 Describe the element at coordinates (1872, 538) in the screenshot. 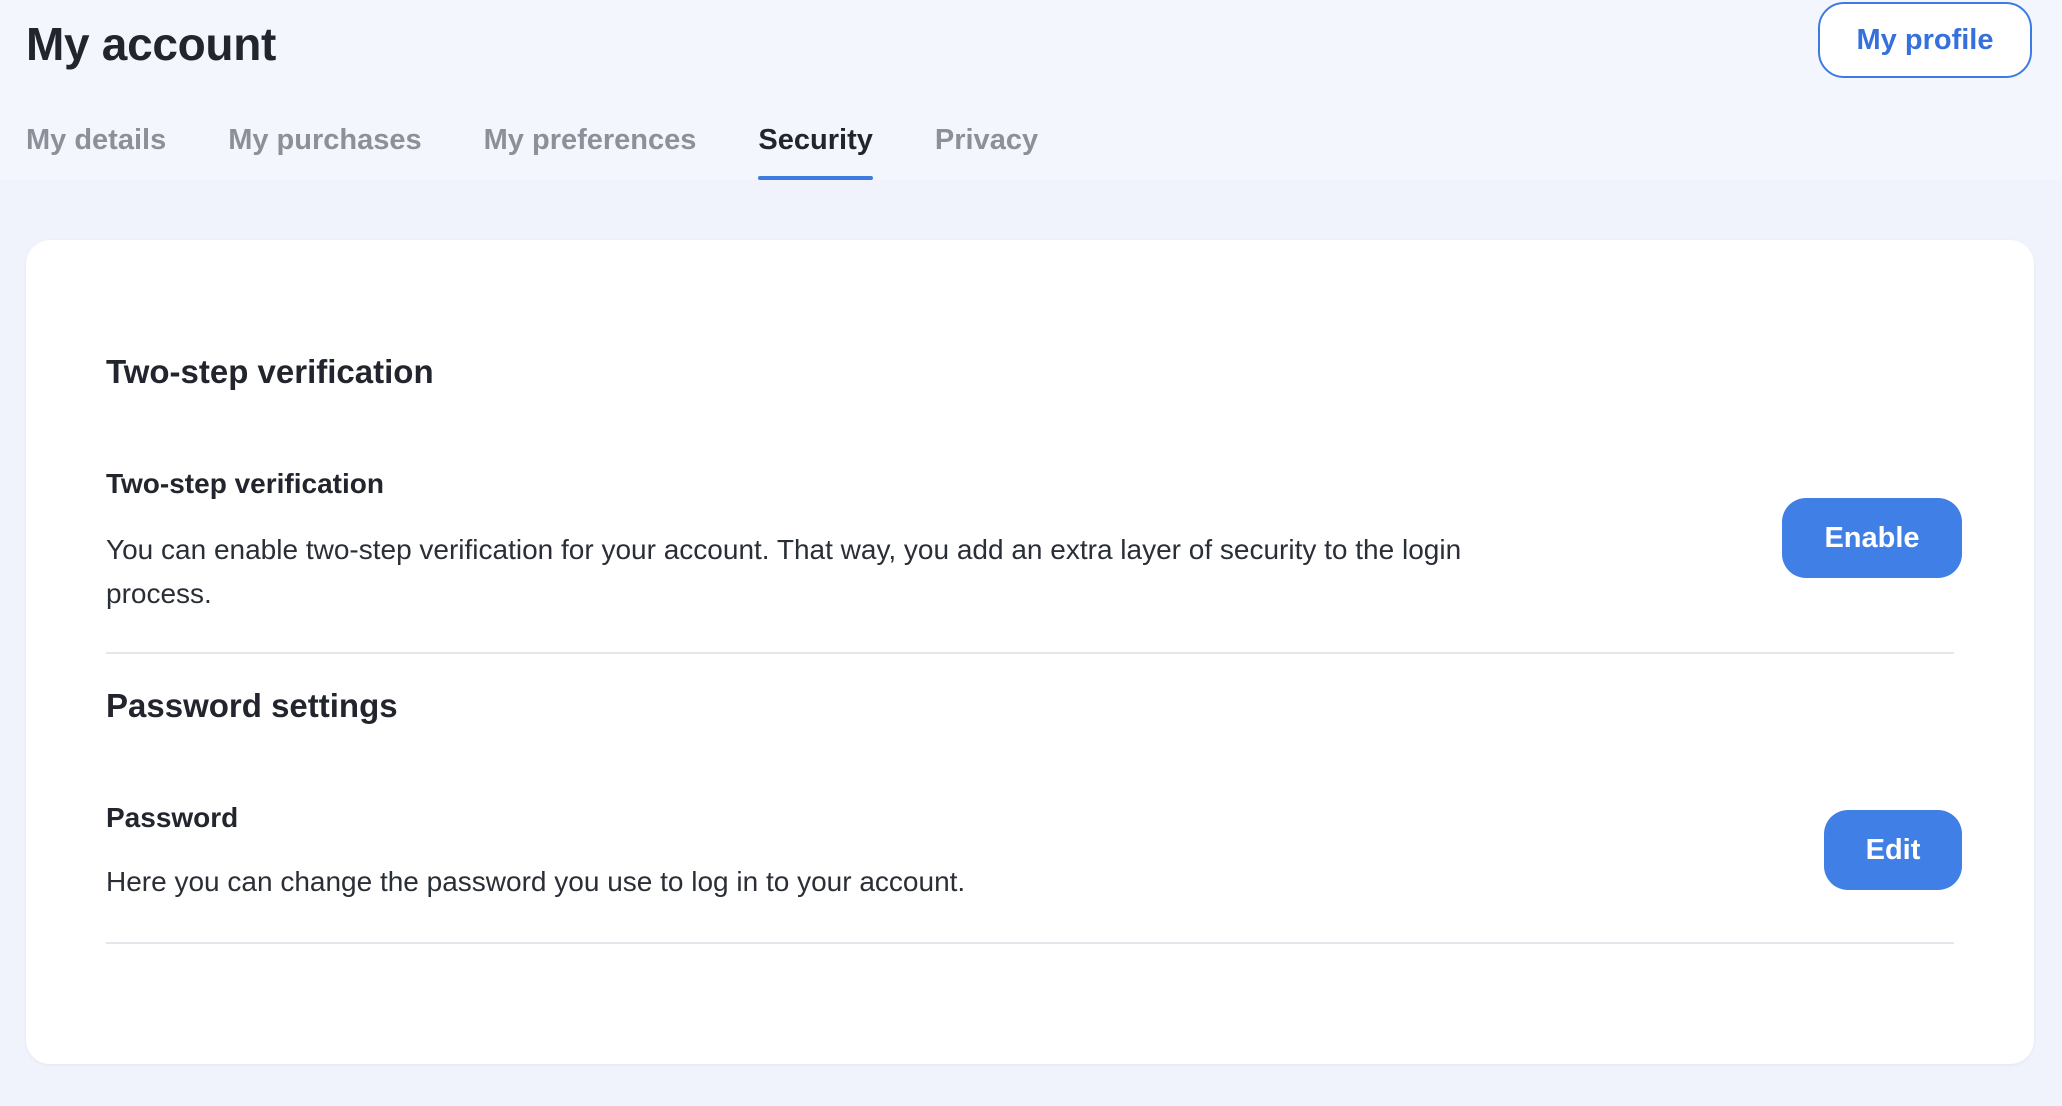

I see `enable-two-step-button: Enable` at that location.